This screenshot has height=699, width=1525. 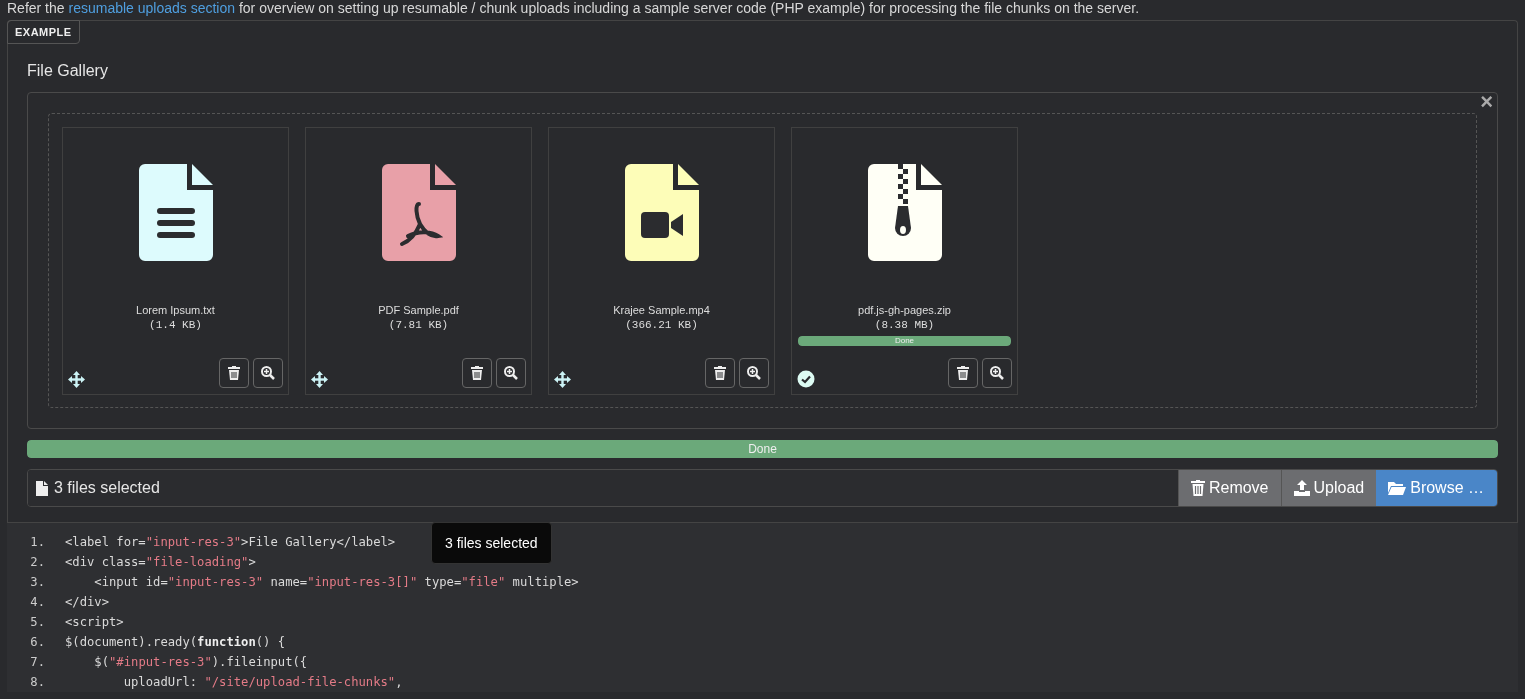 I want to click on line-number: 7., so click(x=37, y=662).